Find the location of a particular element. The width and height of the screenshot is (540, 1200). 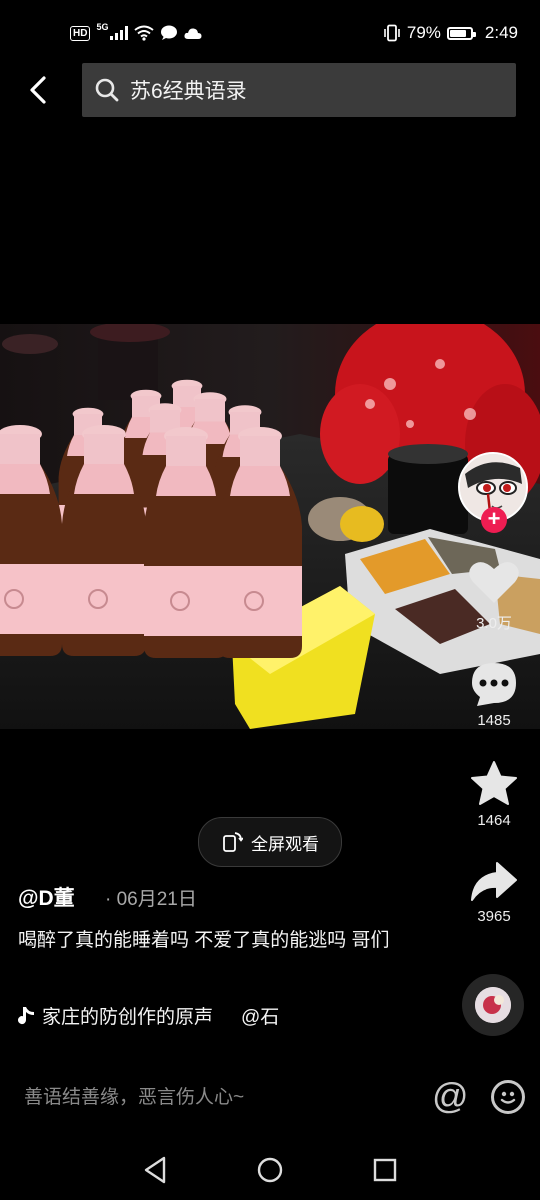

nav-home-icon is located at coordinates (270, 1170).